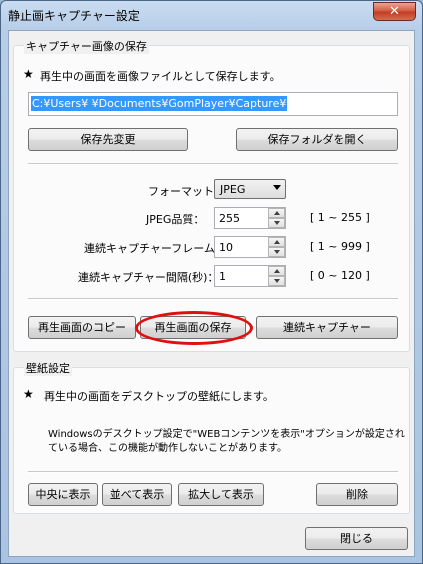 The height and width of the screenshot is (564, 423). Describe the element at coordinates (226, 247) in the screenshot. I see `frames-value: 10` at that location.